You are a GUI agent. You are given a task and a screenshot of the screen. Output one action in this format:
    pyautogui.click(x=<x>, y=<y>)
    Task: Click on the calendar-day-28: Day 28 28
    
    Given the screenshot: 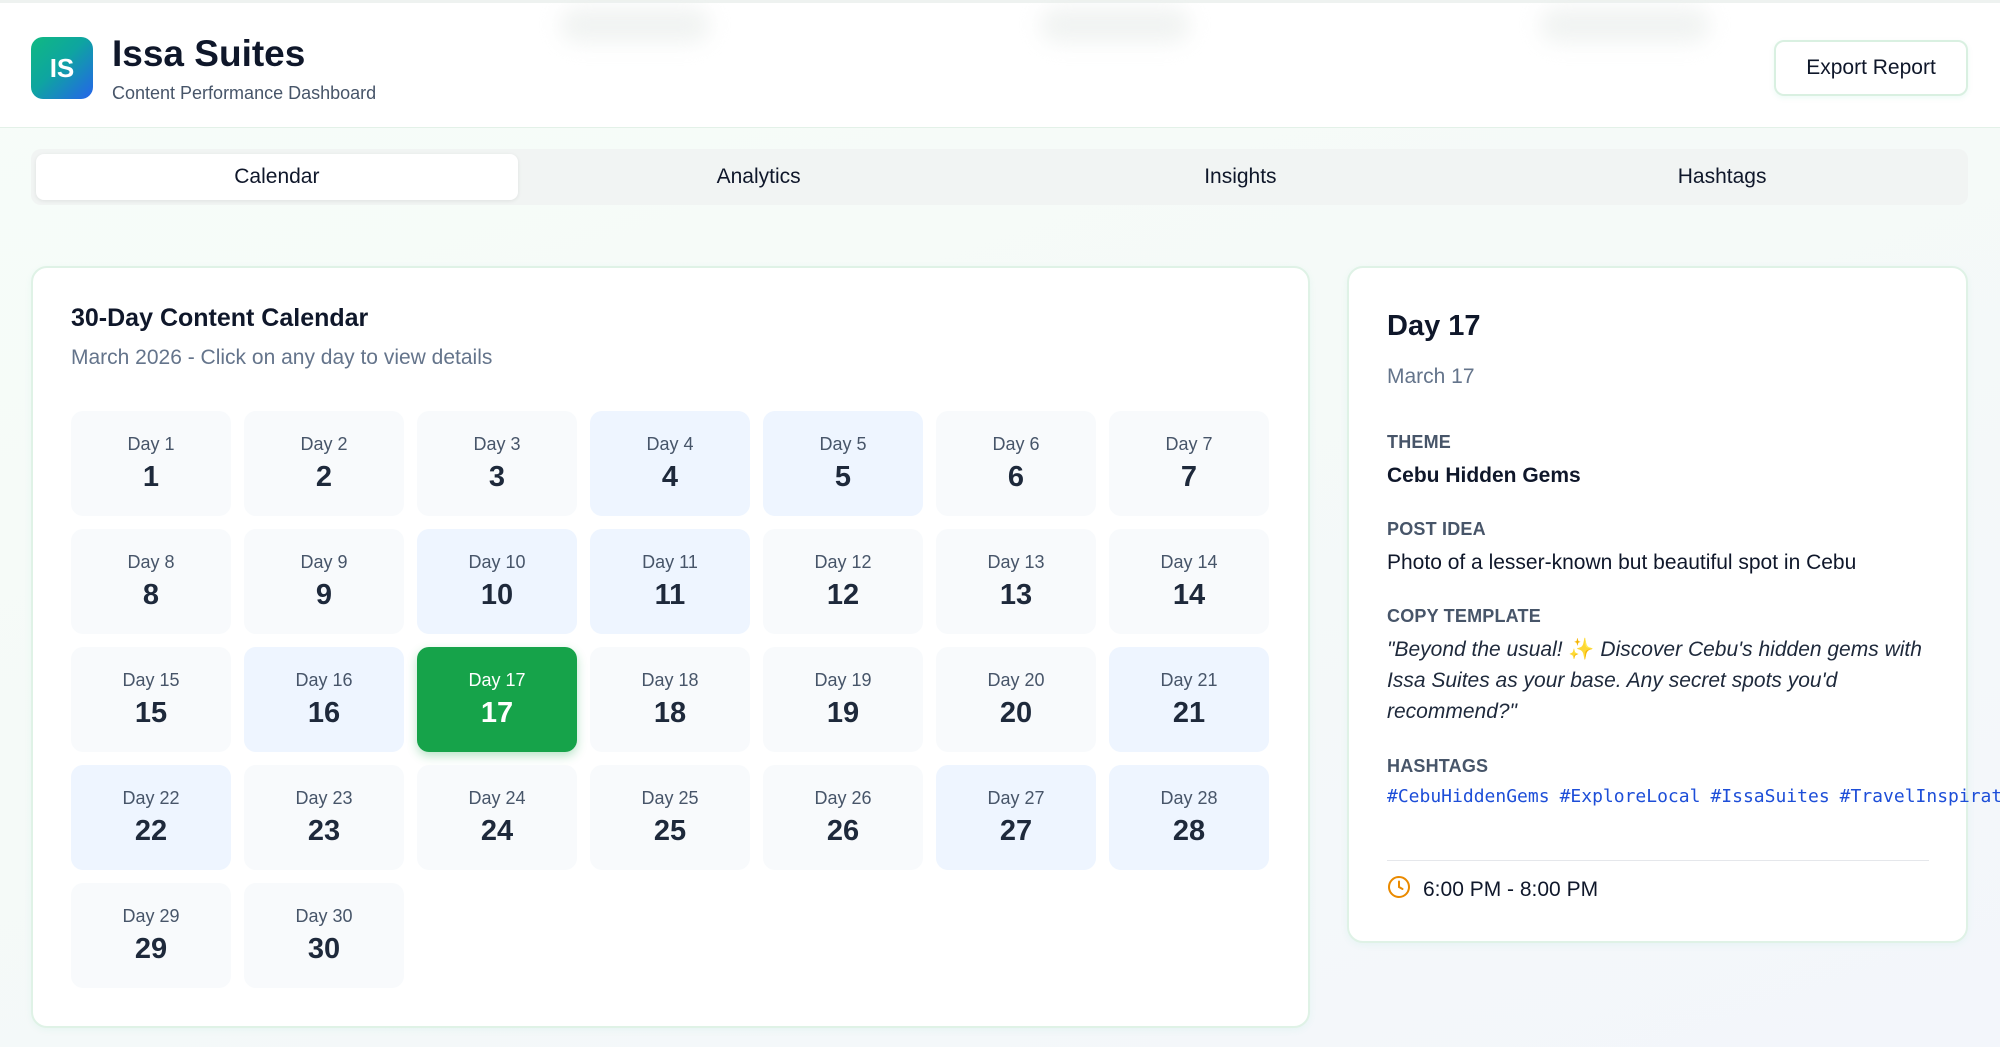 What is the action you would take?
    pyautogui.click(x=1189, y=817)
    